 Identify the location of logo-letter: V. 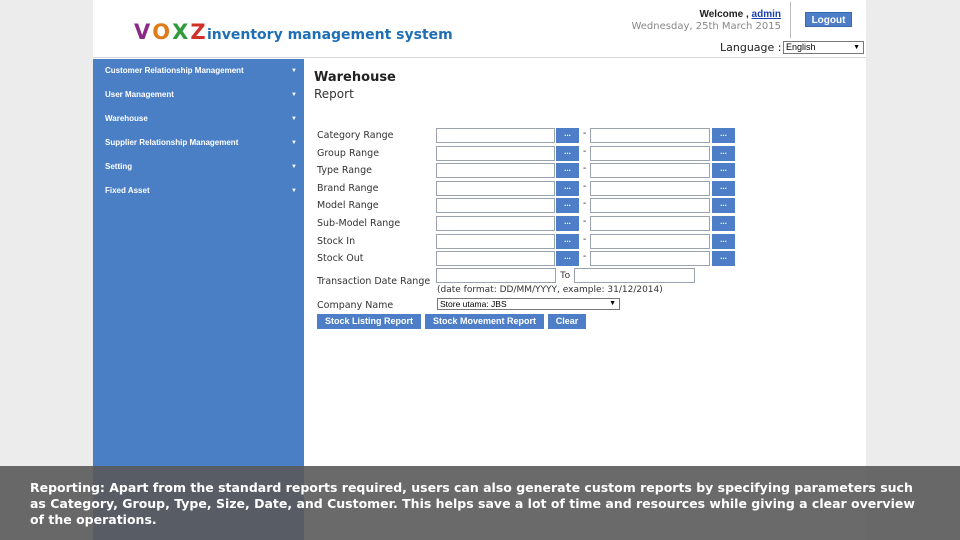
(143, 32).